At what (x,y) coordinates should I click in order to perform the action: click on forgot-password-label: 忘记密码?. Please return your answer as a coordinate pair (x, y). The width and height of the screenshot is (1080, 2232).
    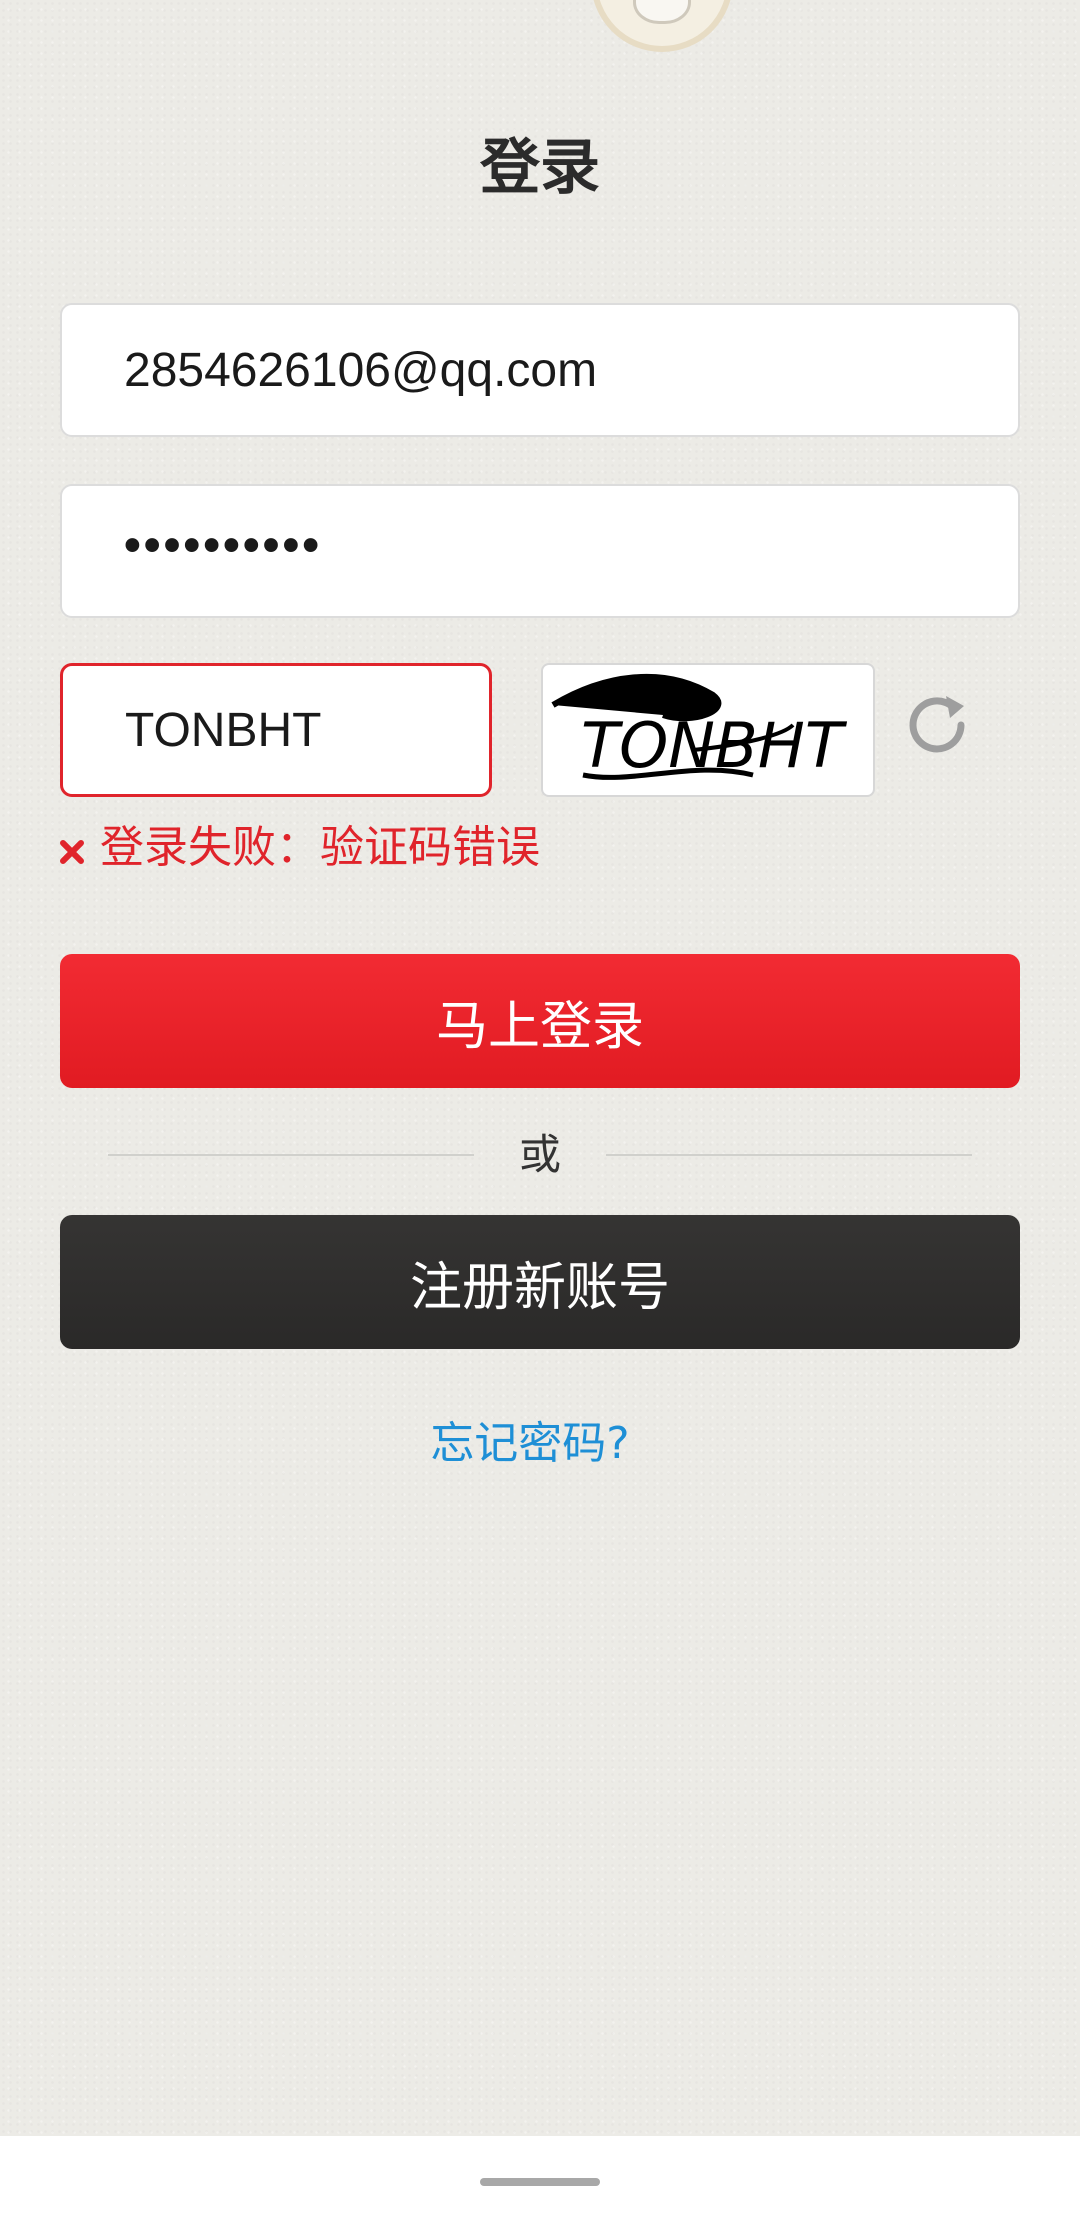
    Looking at the image, I should click on (530, 1443).